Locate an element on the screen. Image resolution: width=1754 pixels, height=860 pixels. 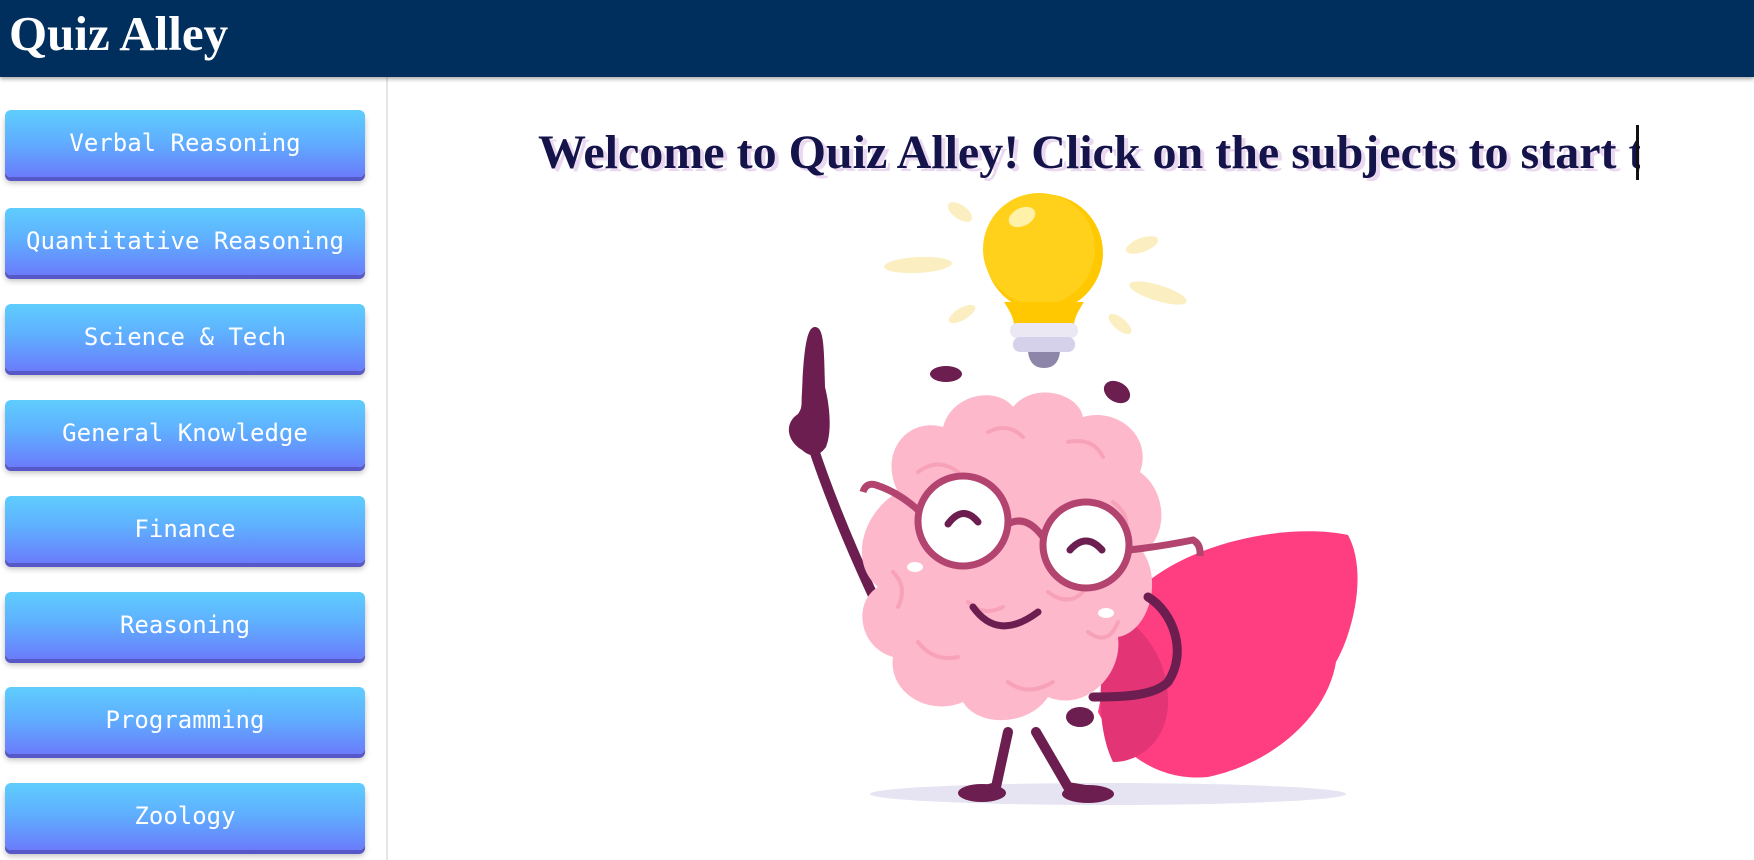
subject-button-finance: Finance is located at coordinates (185, 529).